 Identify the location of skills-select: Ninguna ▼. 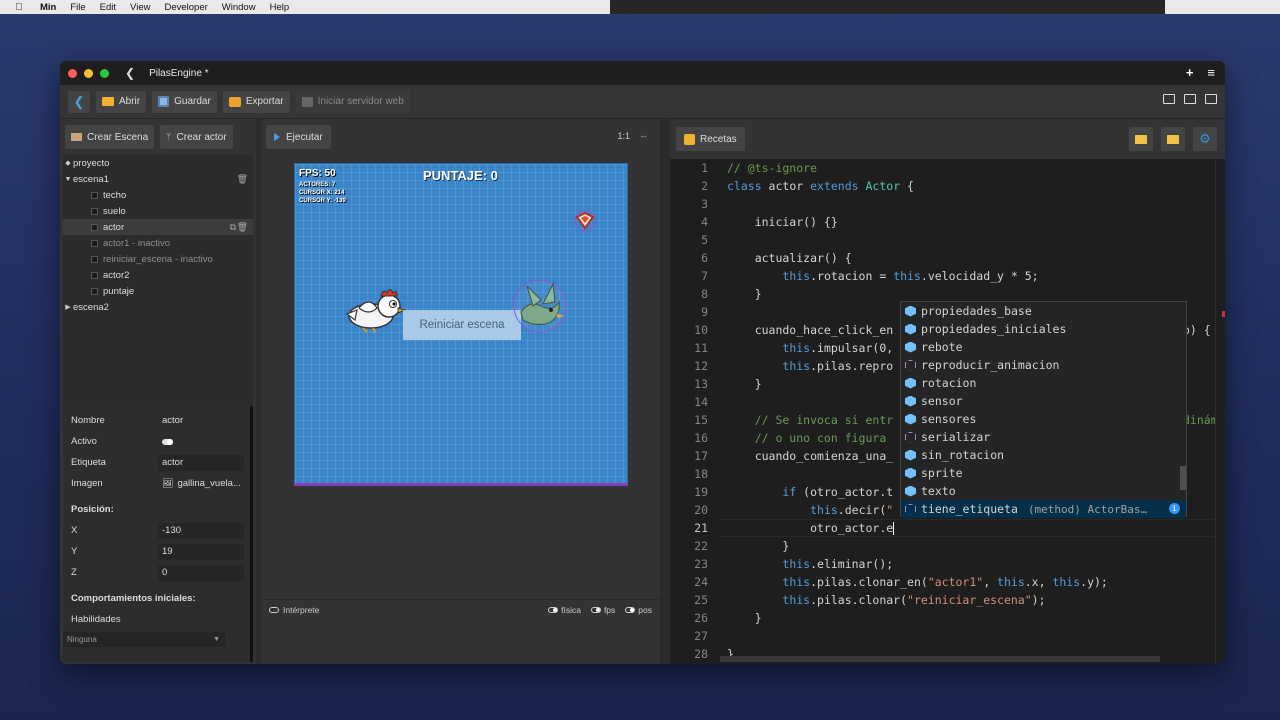
(144, 639).